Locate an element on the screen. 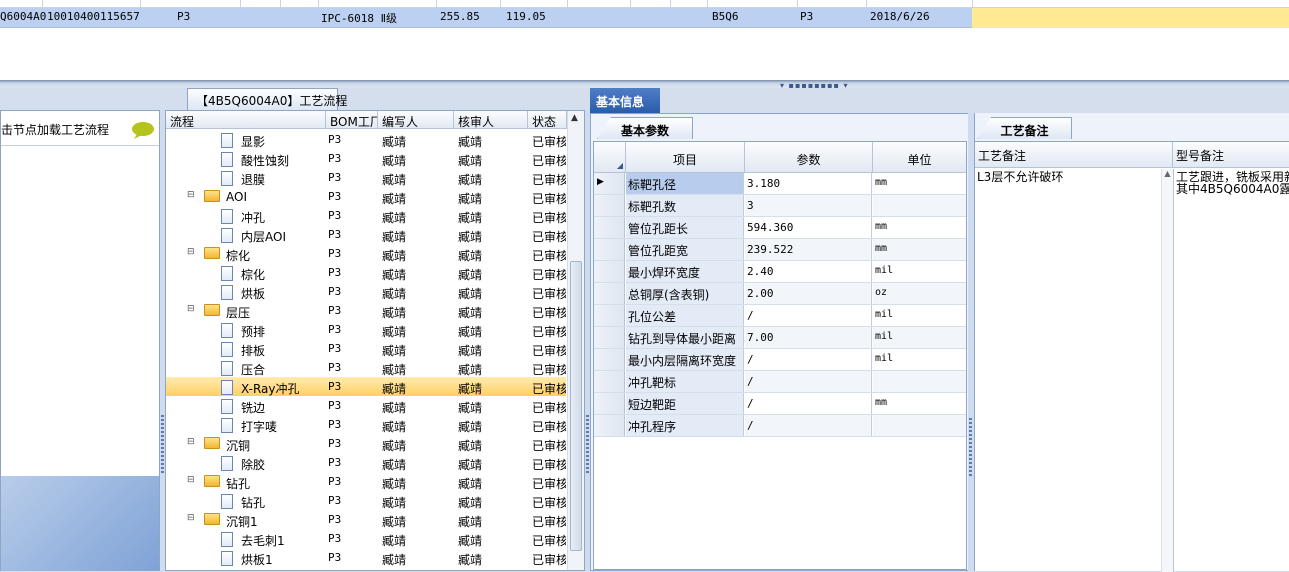  tree-row: X-Ray冲孔 P3 臧靖 臧靖 已审核 is located at coordinates (366, 386).